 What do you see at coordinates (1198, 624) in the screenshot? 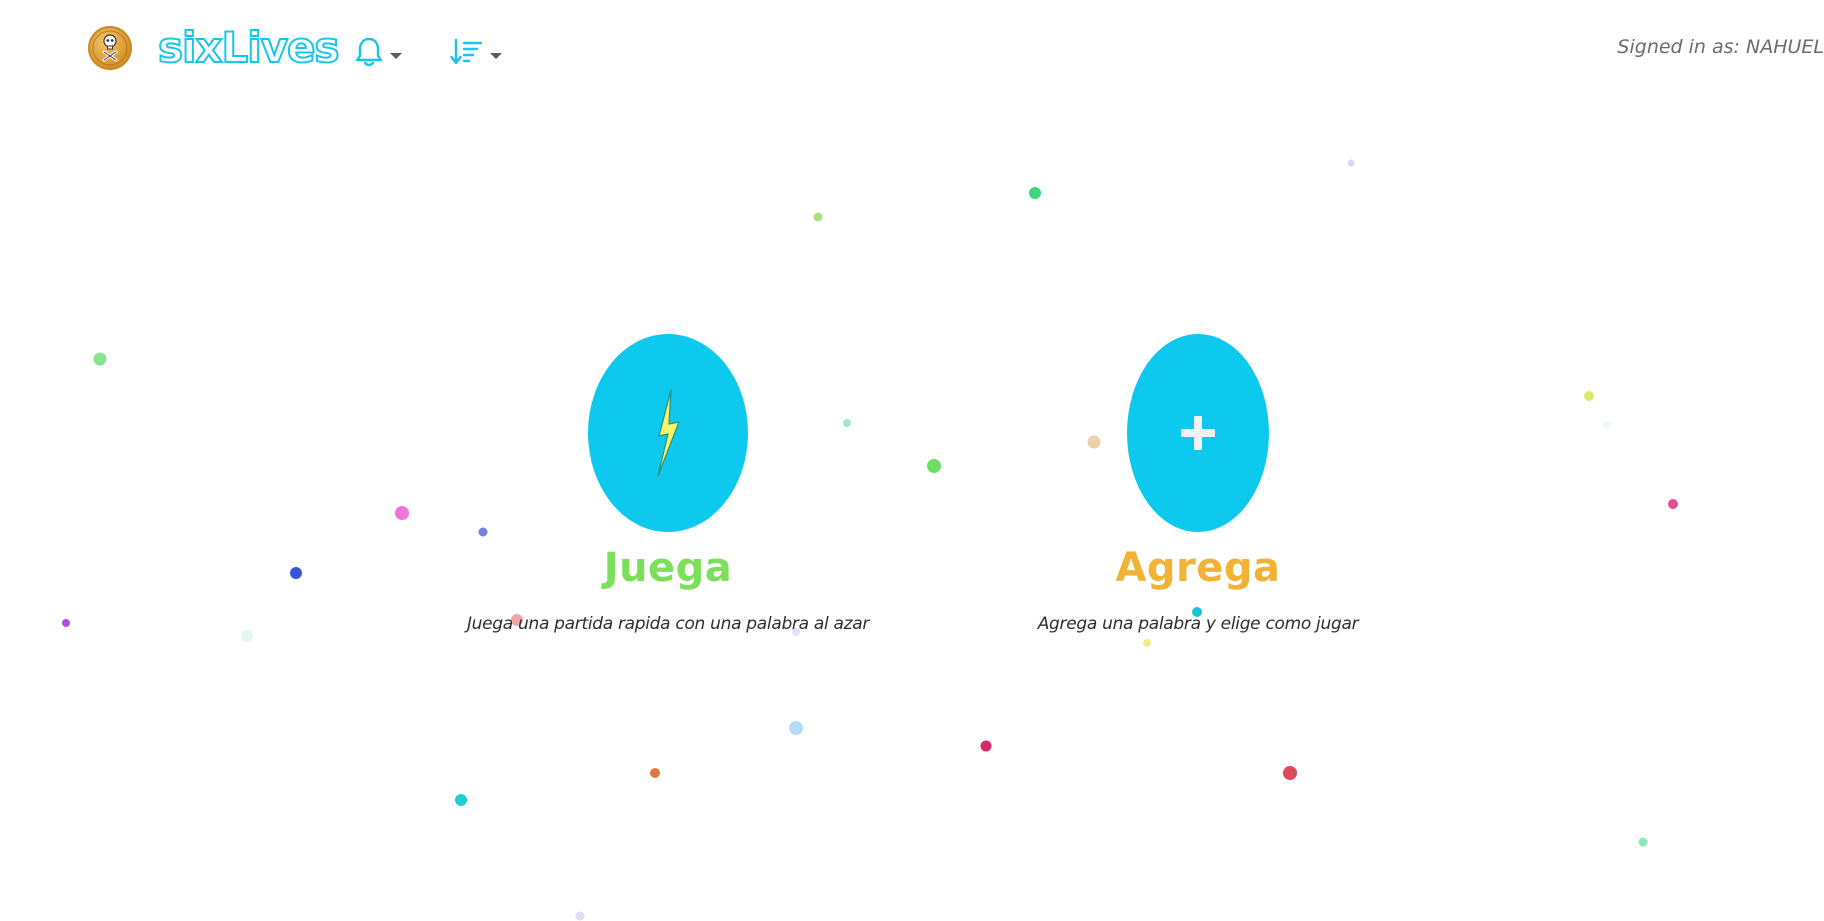
I see `add-word-description: Agrega una palabra y elige como jugar` at bounding box center [1198, 624].